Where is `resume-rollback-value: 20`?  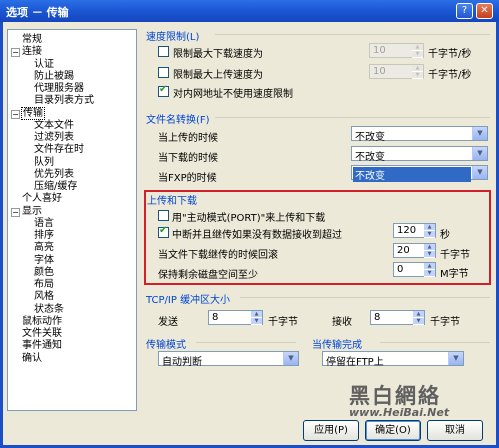 resume-rollback-value: 20 is located at coordinates (403, 250).